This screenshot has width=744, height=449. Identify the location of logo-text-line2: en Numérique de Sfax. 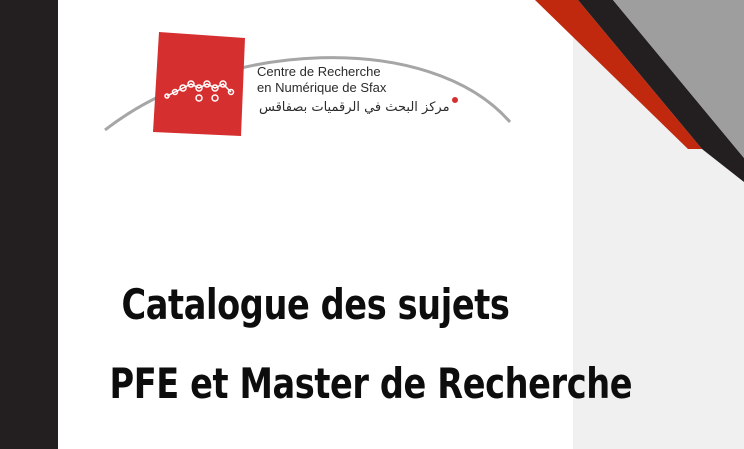
(322, 87).